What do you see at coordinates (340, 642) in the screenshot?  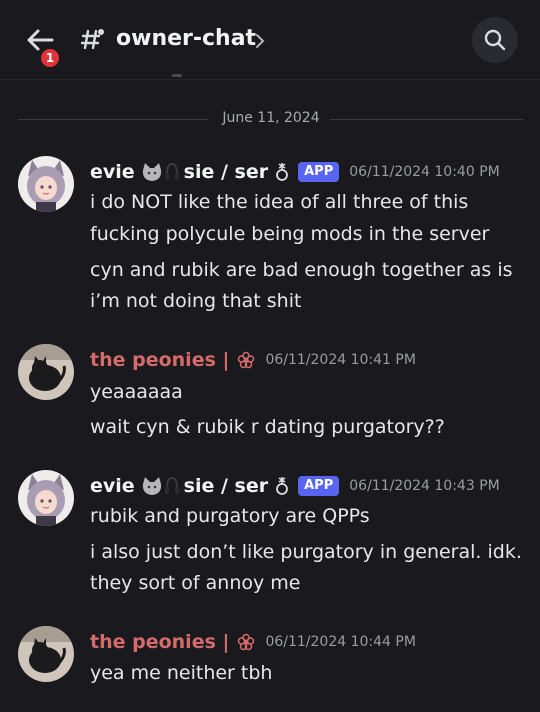 I see `timestamp: 06/11/2024 10:44 PM` at bounding box center [340, 642].